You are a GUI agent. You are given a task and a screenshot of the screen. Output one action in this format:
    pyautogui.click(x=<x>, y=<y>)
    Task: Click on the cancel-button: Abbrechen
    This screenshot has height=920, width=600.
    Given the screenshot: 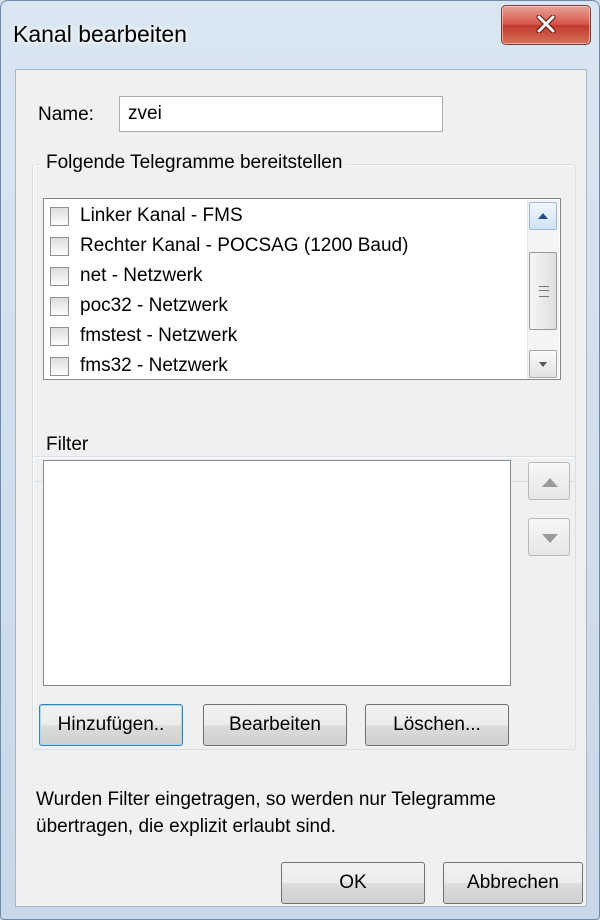 What is the action you would take?
    pyautogui.click(x=513, y=883)
    